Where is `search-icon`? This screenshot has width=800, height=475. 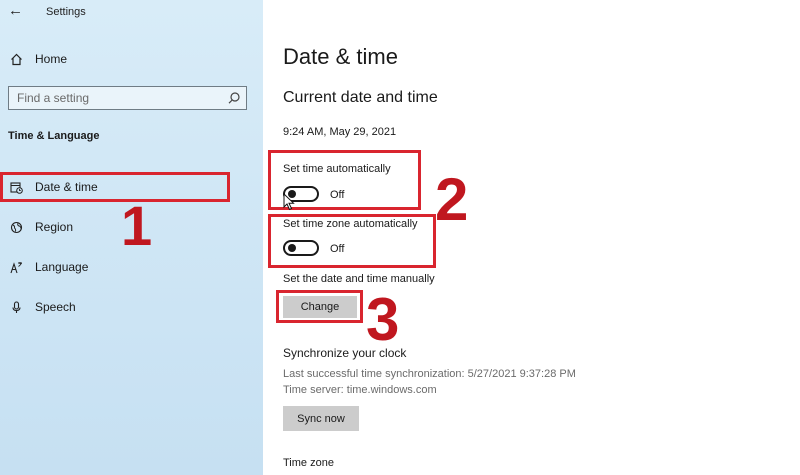
search-icon is located at coordinates (234, 98).